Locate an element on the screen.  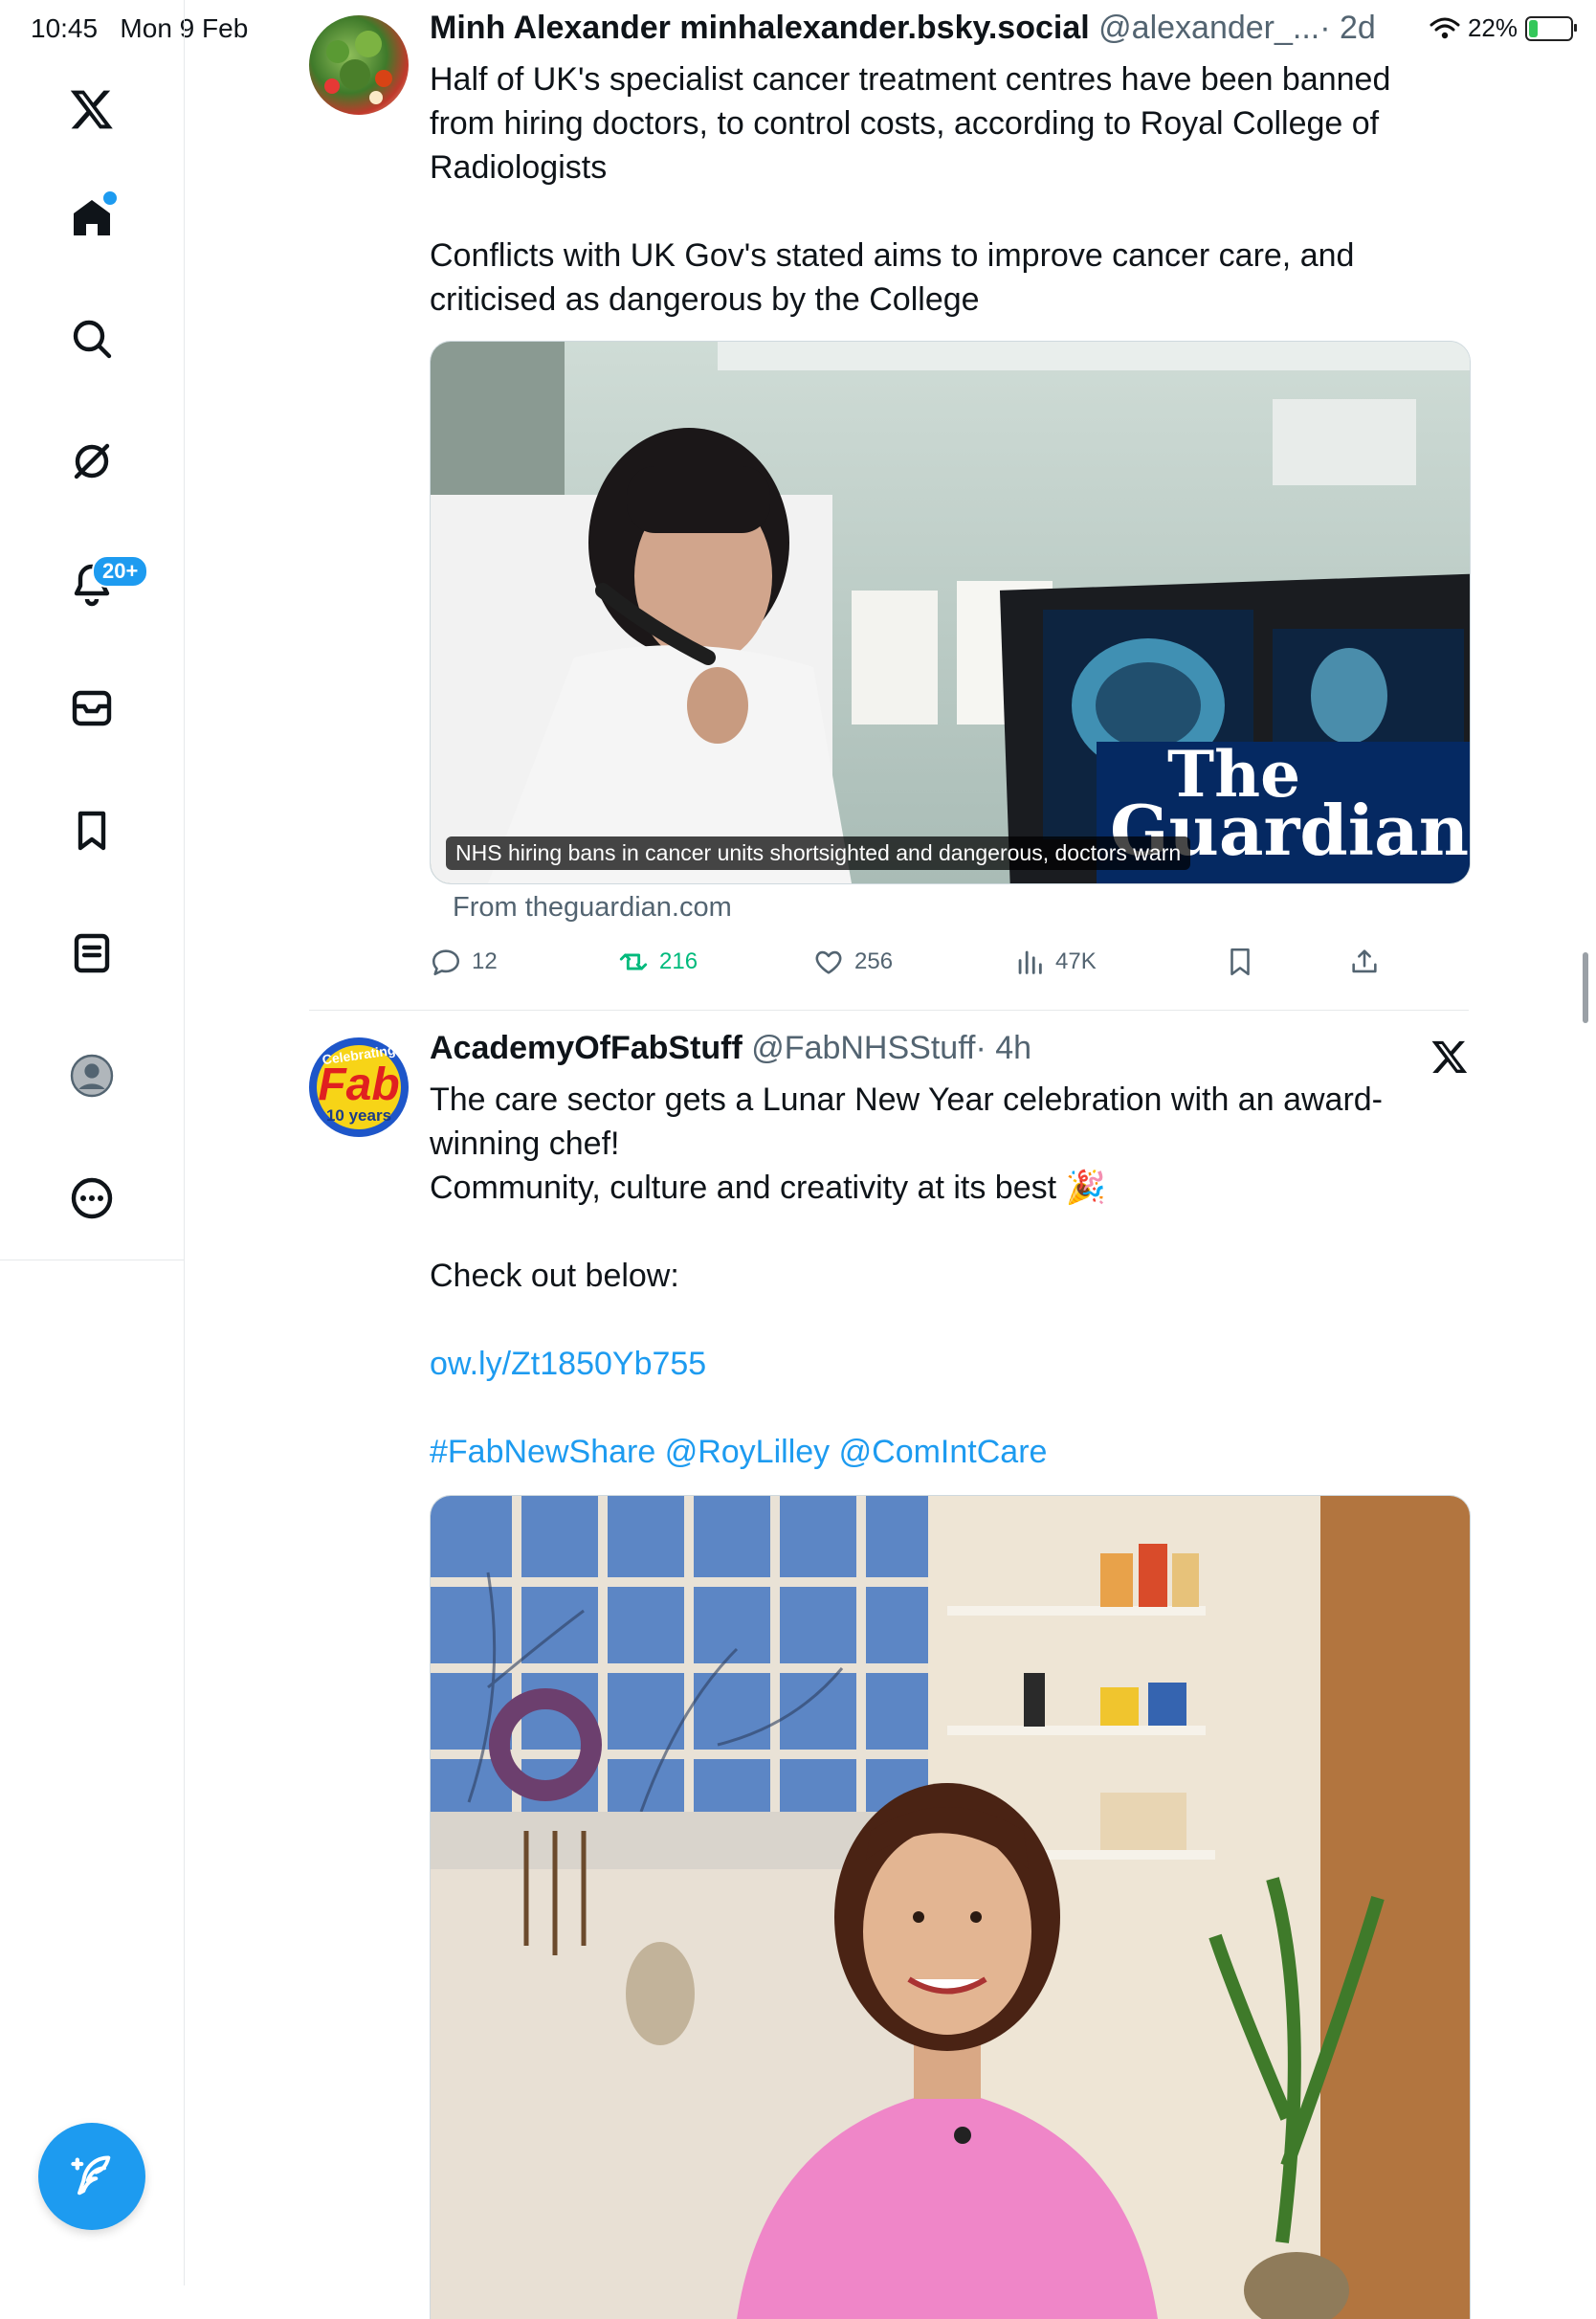
more-icon is located at coordinates (92, 1198).